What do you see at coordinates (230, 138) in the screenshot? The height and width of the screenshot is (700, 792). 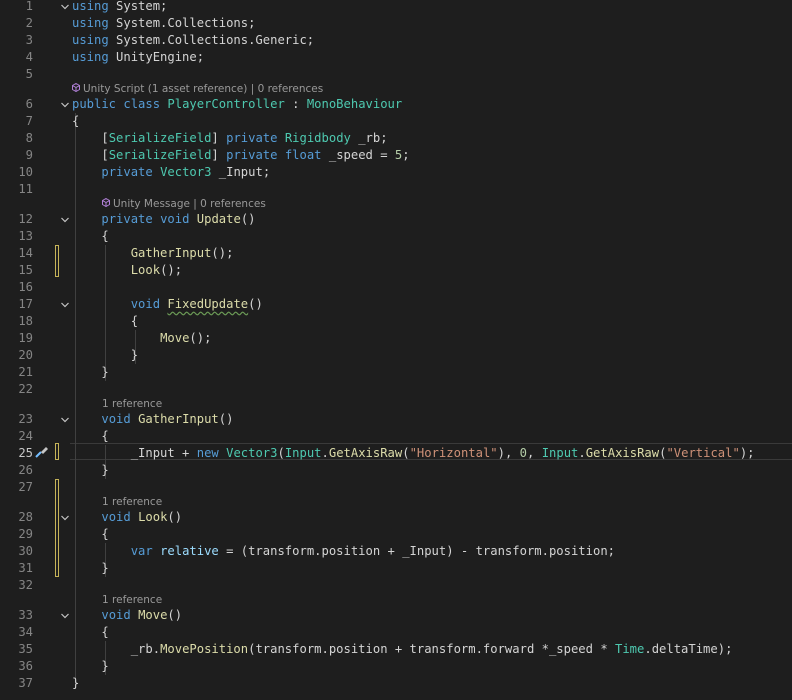 I see `code-line: [SerializeField] private Rigidbody _rb;` at bounding box center [230, 138].